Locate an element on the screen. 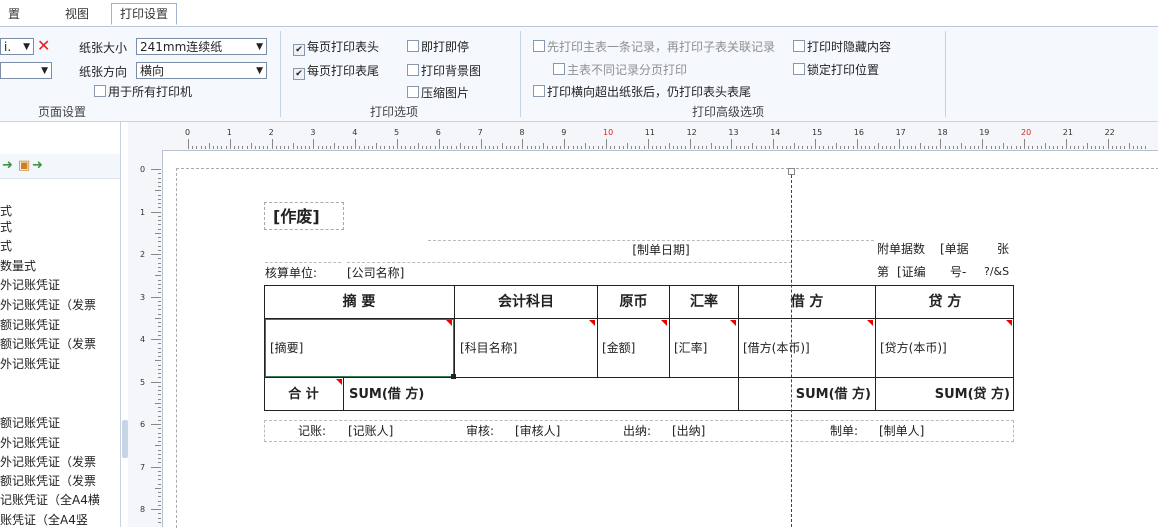  print-stop-checkbox: 即打即停 is located at coordinates (438, 46).